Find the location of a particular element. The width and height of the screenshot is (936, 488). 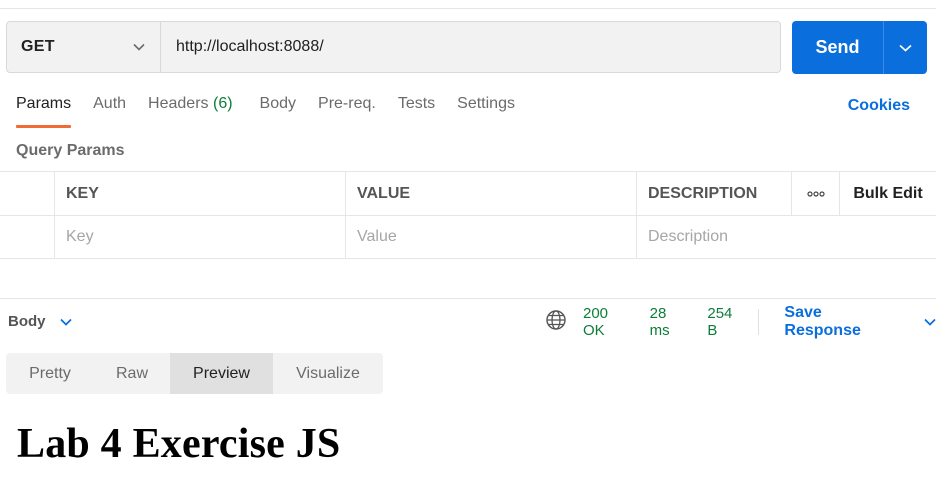

table-row: Key Value Description is located at coordinates (468, 237).